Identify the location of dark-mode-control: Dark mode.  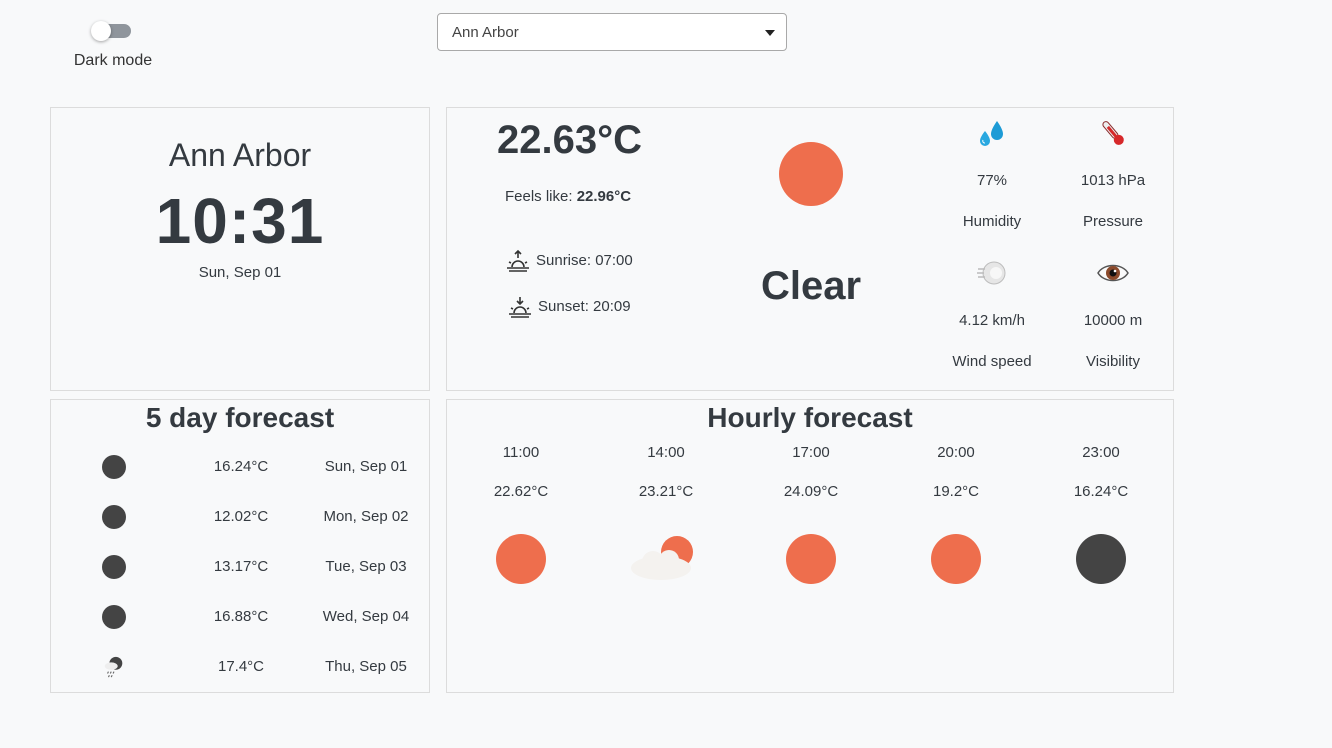
(113, 44).